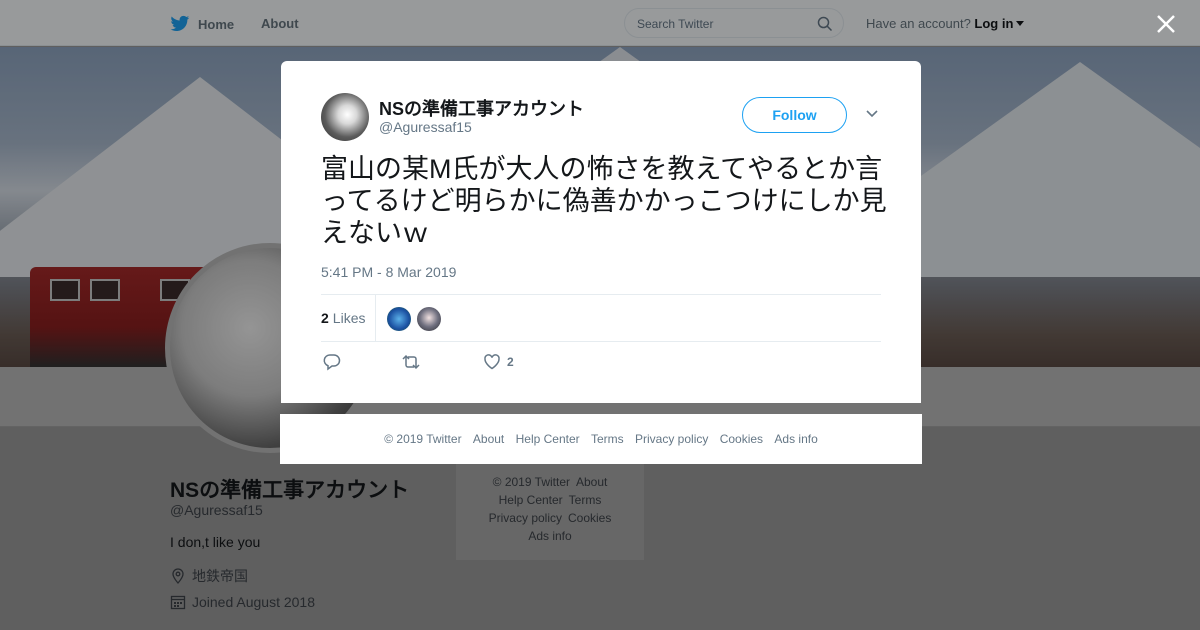  I want to click on follow-button: Follow, so click(794, 115).